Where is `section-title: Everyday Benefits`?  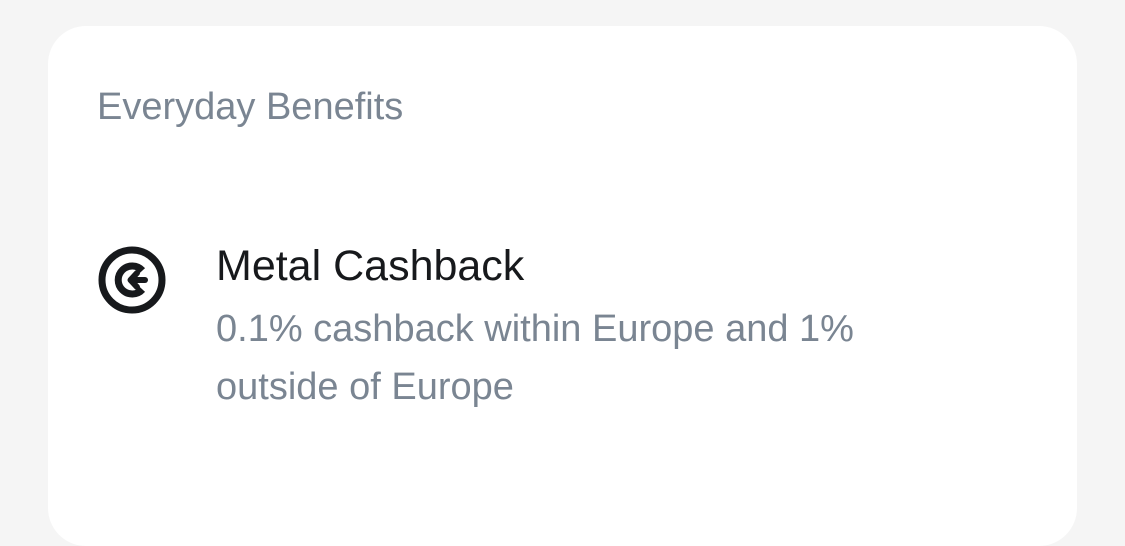
section-title: Everyday Benefits is located at coordinates (250, 107).